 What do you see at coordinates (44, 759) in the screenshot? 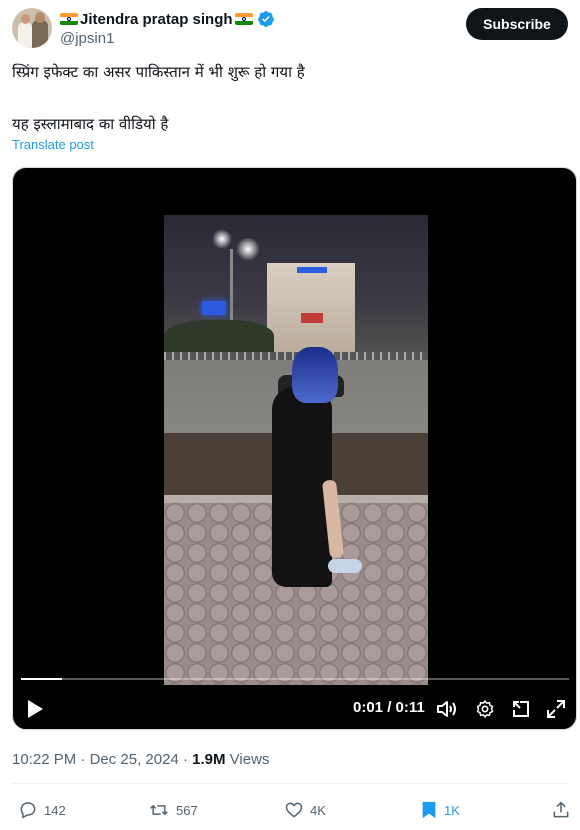
I see `post-time: 10:22 PM` at bounding box center [44, 759].